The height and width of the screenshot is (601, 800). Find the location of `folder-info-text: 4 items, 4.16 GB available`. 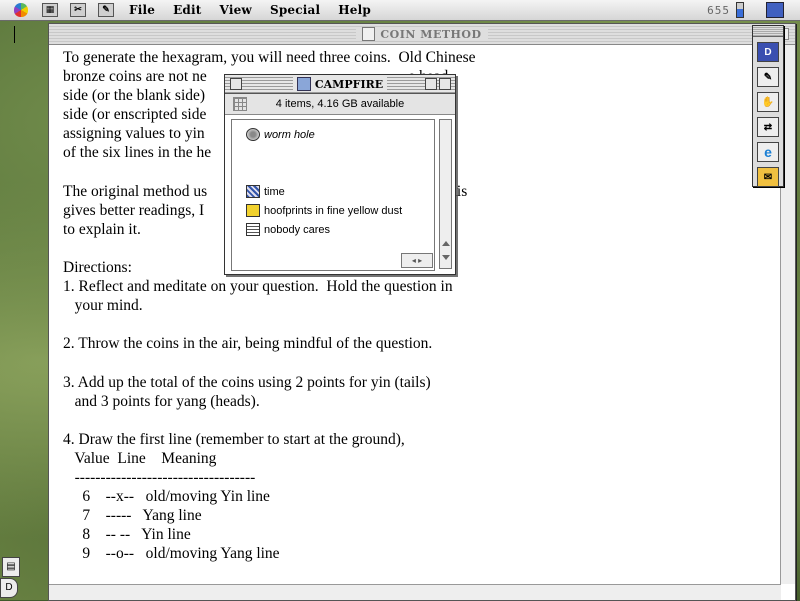

folder-info-text: 4 items, 4.16 GB available is located at coordinates (340, 104).